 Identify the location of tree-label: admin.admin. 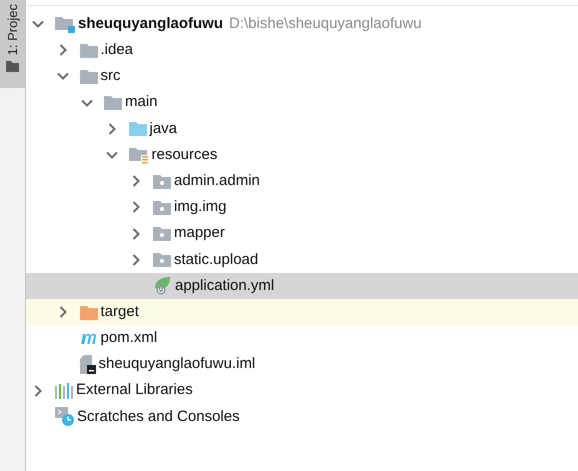
(217, 180).